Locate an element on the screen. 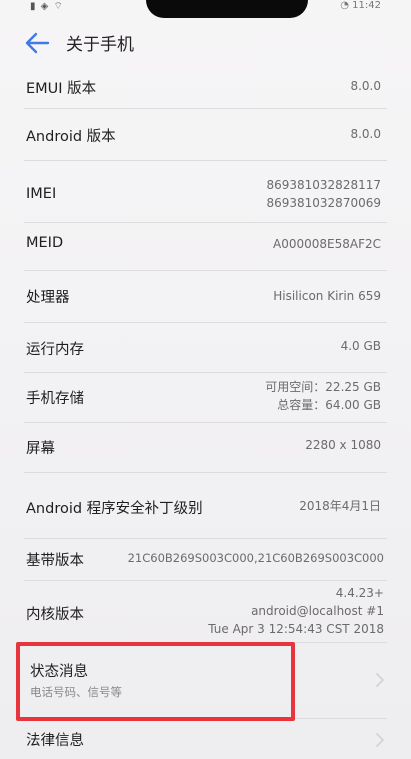 The height and width of the screenshot is (759, 411). row-label: 内核版本 is located at coordinates (55, 615).